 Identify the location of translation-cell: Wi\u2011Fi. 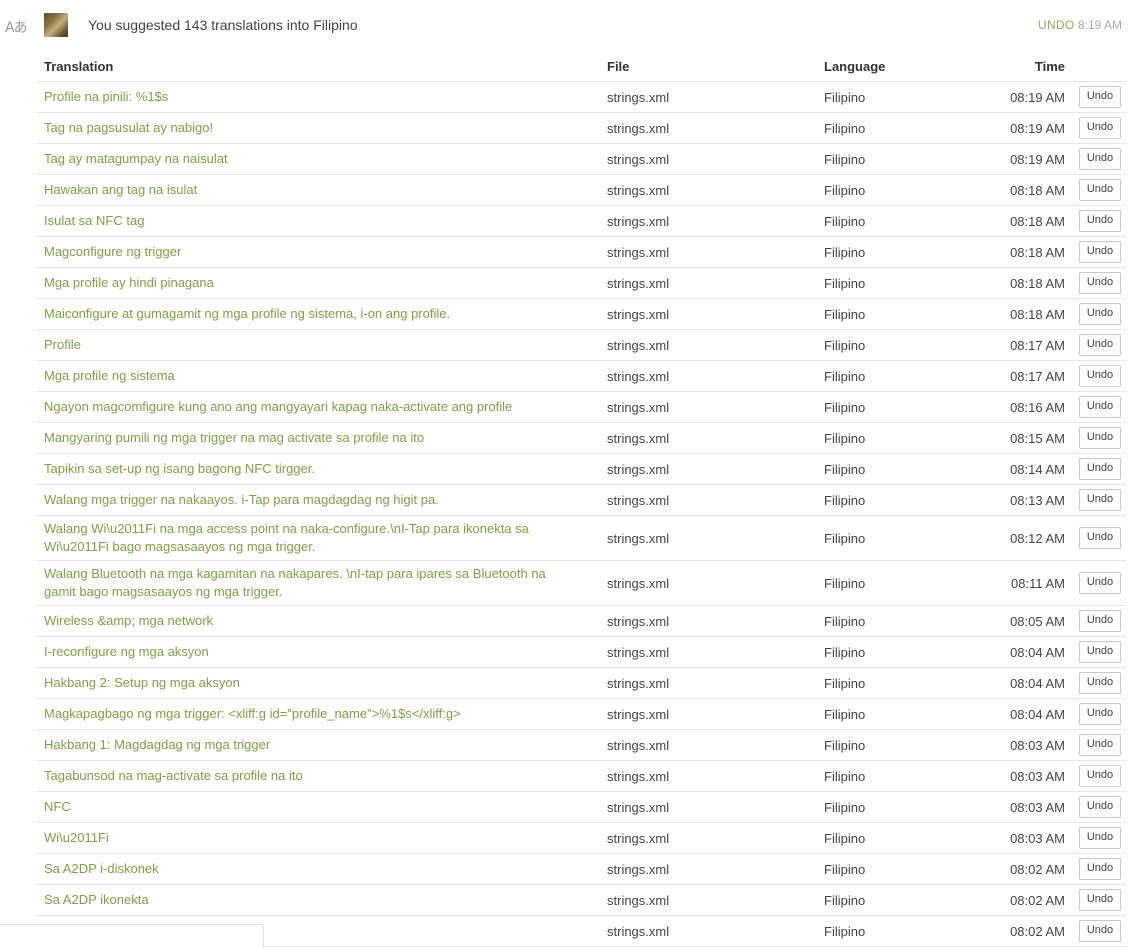
(318, 838).